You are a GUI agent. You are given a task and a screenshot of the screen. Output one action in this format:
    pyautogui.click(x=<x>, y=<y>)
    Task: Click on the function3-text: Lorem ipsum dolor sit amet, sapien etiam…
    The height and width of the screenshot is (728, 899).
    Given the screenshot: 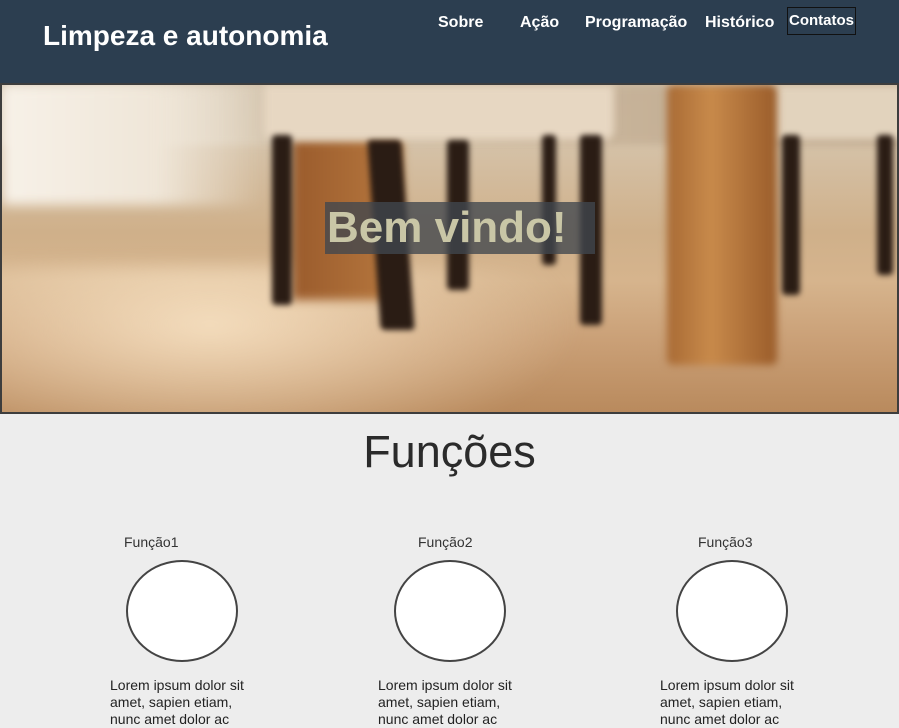 What is the action you would take?
    pyautogui.click(x=727, y=702)
    